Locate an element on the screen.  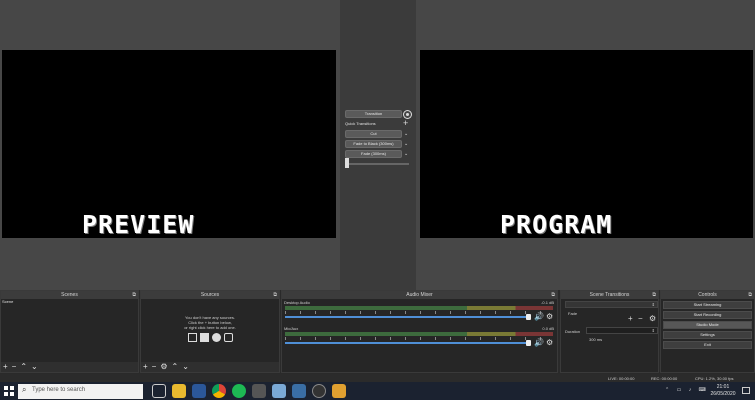
scenes-dock-title: Scenes is located at coordinates (69, 295).